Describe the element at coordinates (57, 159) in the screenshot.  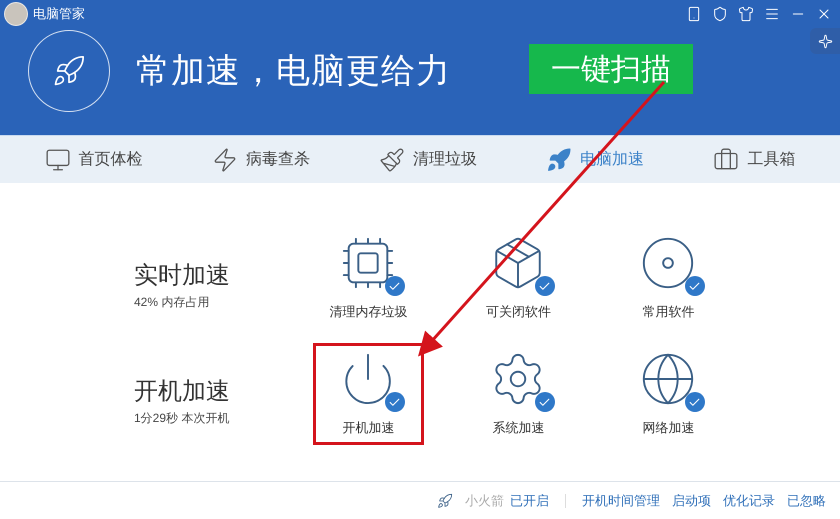
I see `monitor-icon` at that location.